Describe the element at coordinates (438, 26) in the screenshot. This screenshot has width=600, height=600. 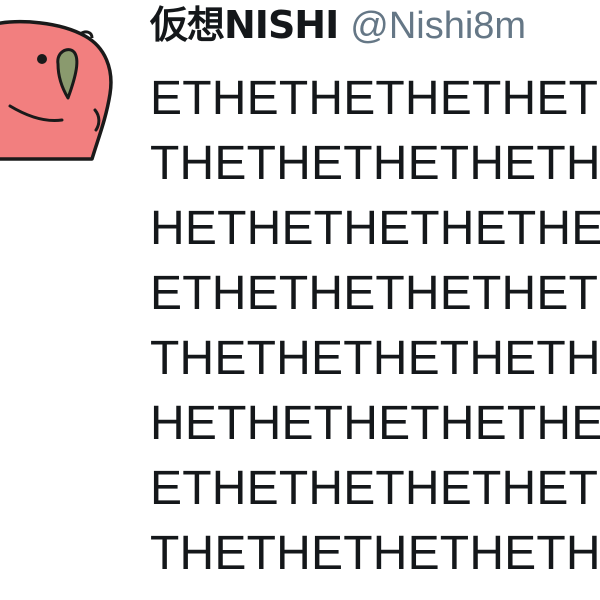
I see `author-handle: @Nishi8m` at that location.